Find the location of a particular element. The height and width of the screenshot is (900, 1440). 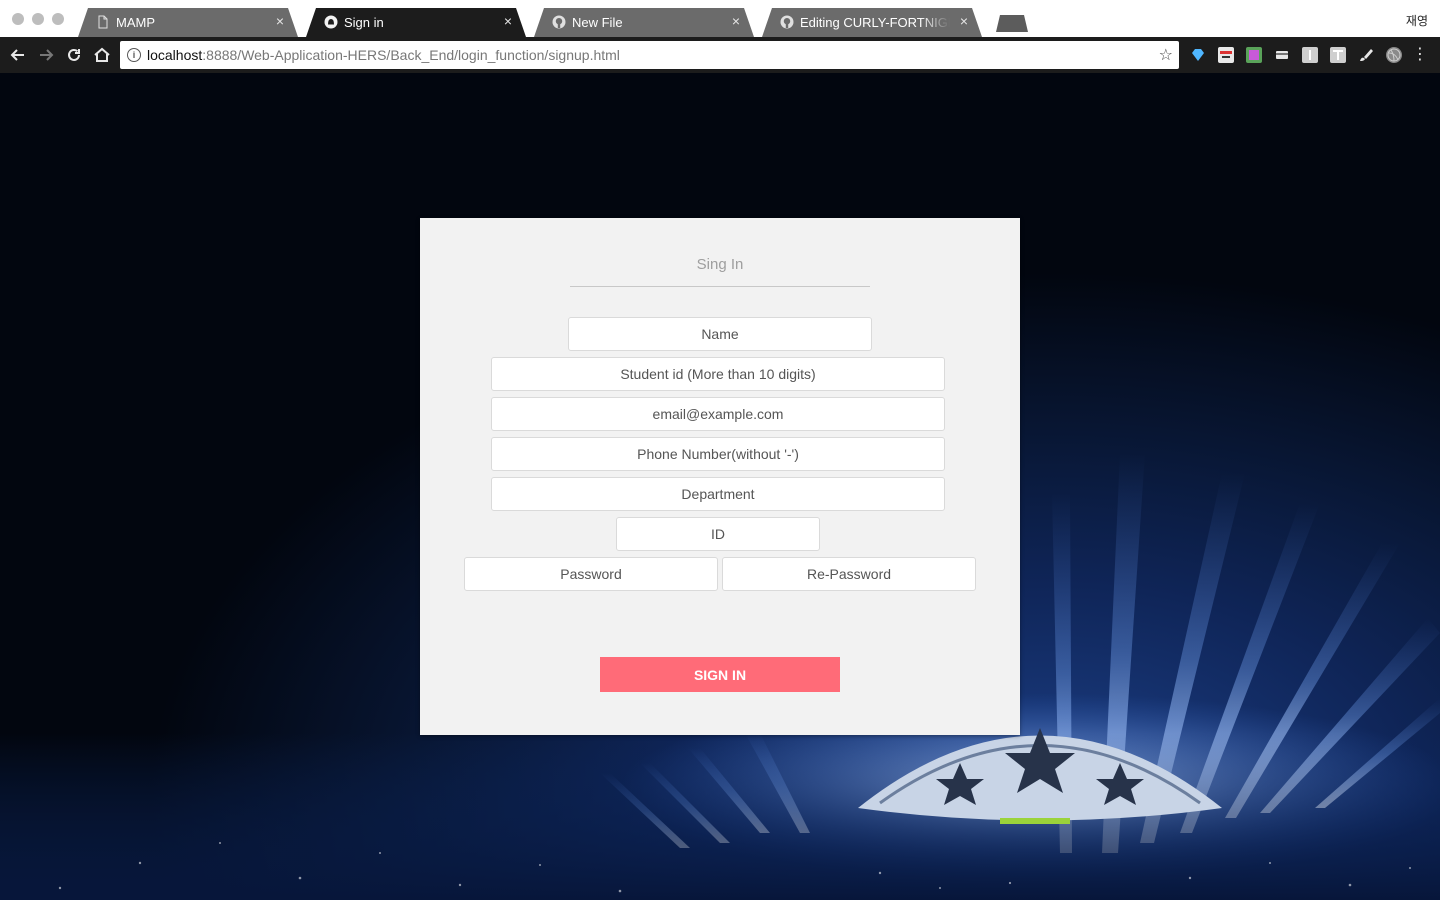

new-tab-button is located at coordinates (1012, 23).